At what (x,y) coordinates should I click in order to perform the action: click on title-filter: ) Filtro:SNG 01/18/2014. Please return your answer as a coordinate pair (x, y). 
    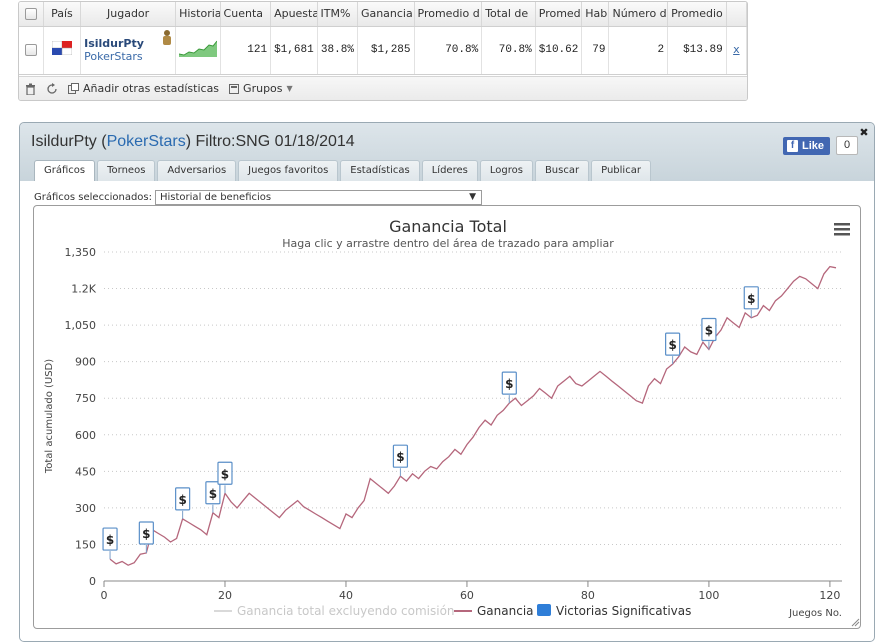
    Looking at the image, I should click on (270, 141).